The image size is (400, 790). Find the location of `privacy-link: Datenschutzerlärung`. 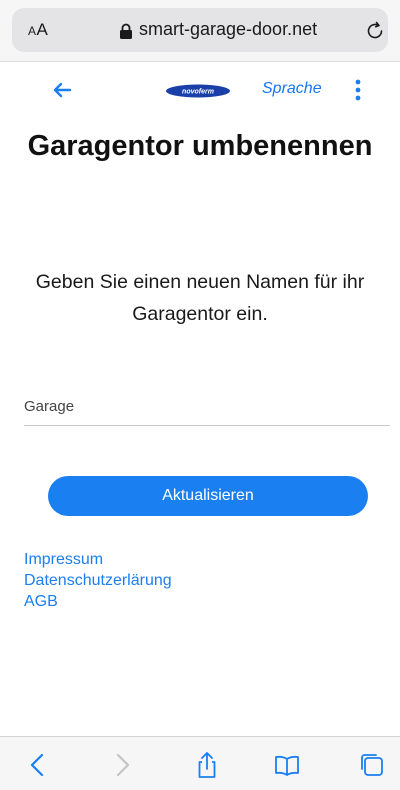

privacy-link: Datenschutzerlärung is located at coordinates (98, 580).